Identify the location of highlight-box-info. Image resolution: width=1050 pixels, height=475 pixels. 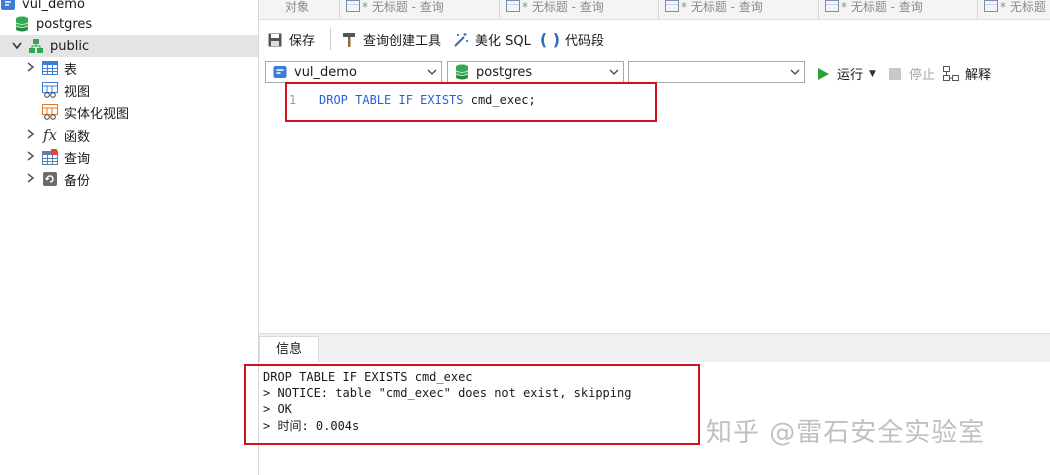
(472, 404).